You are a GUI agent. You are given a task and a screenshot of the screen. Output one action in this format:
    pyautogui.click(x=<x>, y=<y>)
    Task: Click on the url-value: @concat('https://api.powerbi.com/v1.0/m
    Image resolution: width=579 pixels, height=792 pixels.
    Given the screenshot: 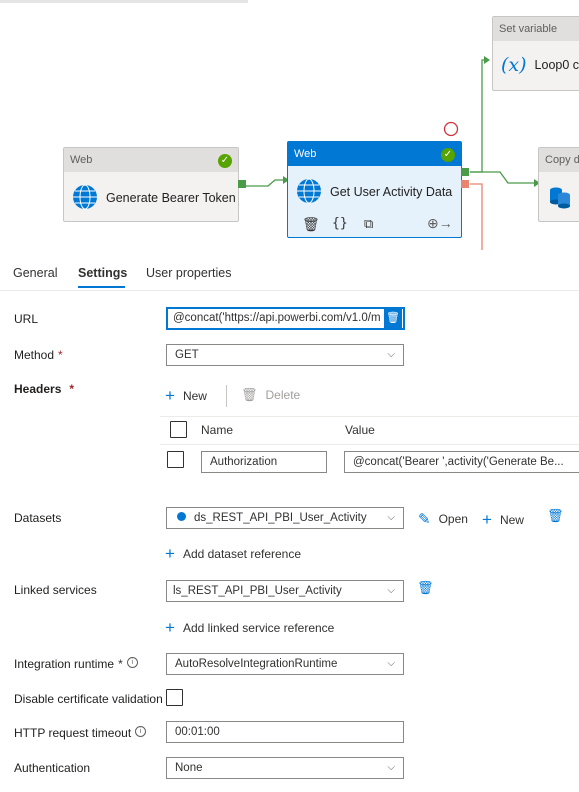 What is the action you would take?
    pyautogui.click(x=277, y=318)
    